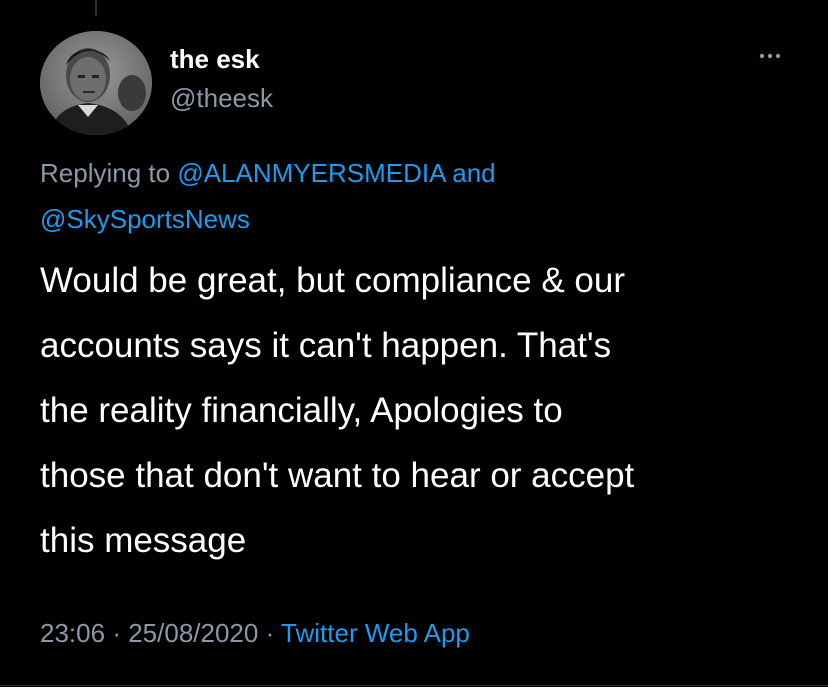 This screenshot has height=687, width=828. I want to click on mention-joiner: and, so click(474, 173).